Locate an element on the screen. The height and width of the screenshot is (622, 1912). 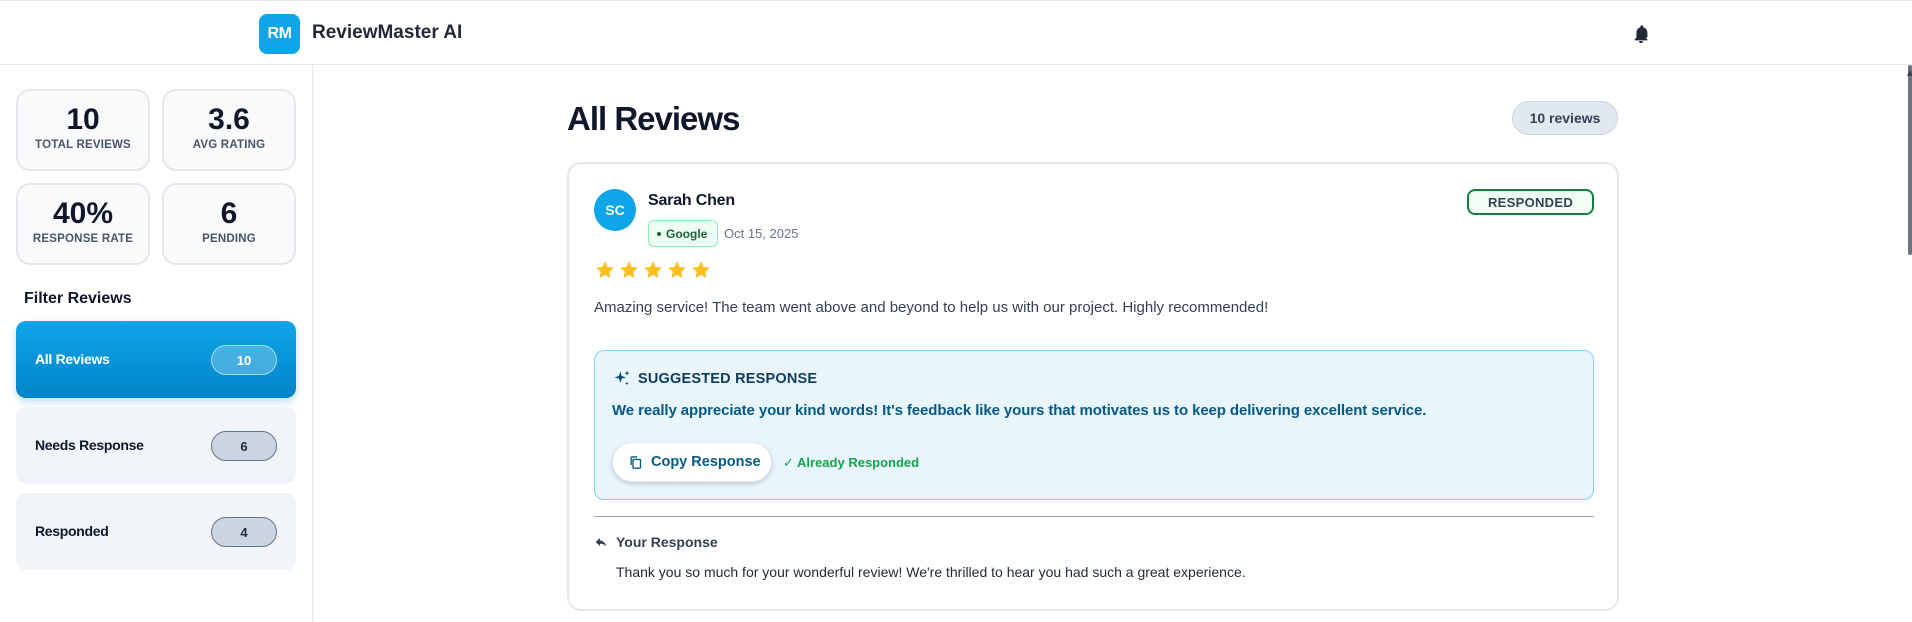
stat-total-reviews: 10 TOTAL REVIEWS is located at coordinates (83, 130).